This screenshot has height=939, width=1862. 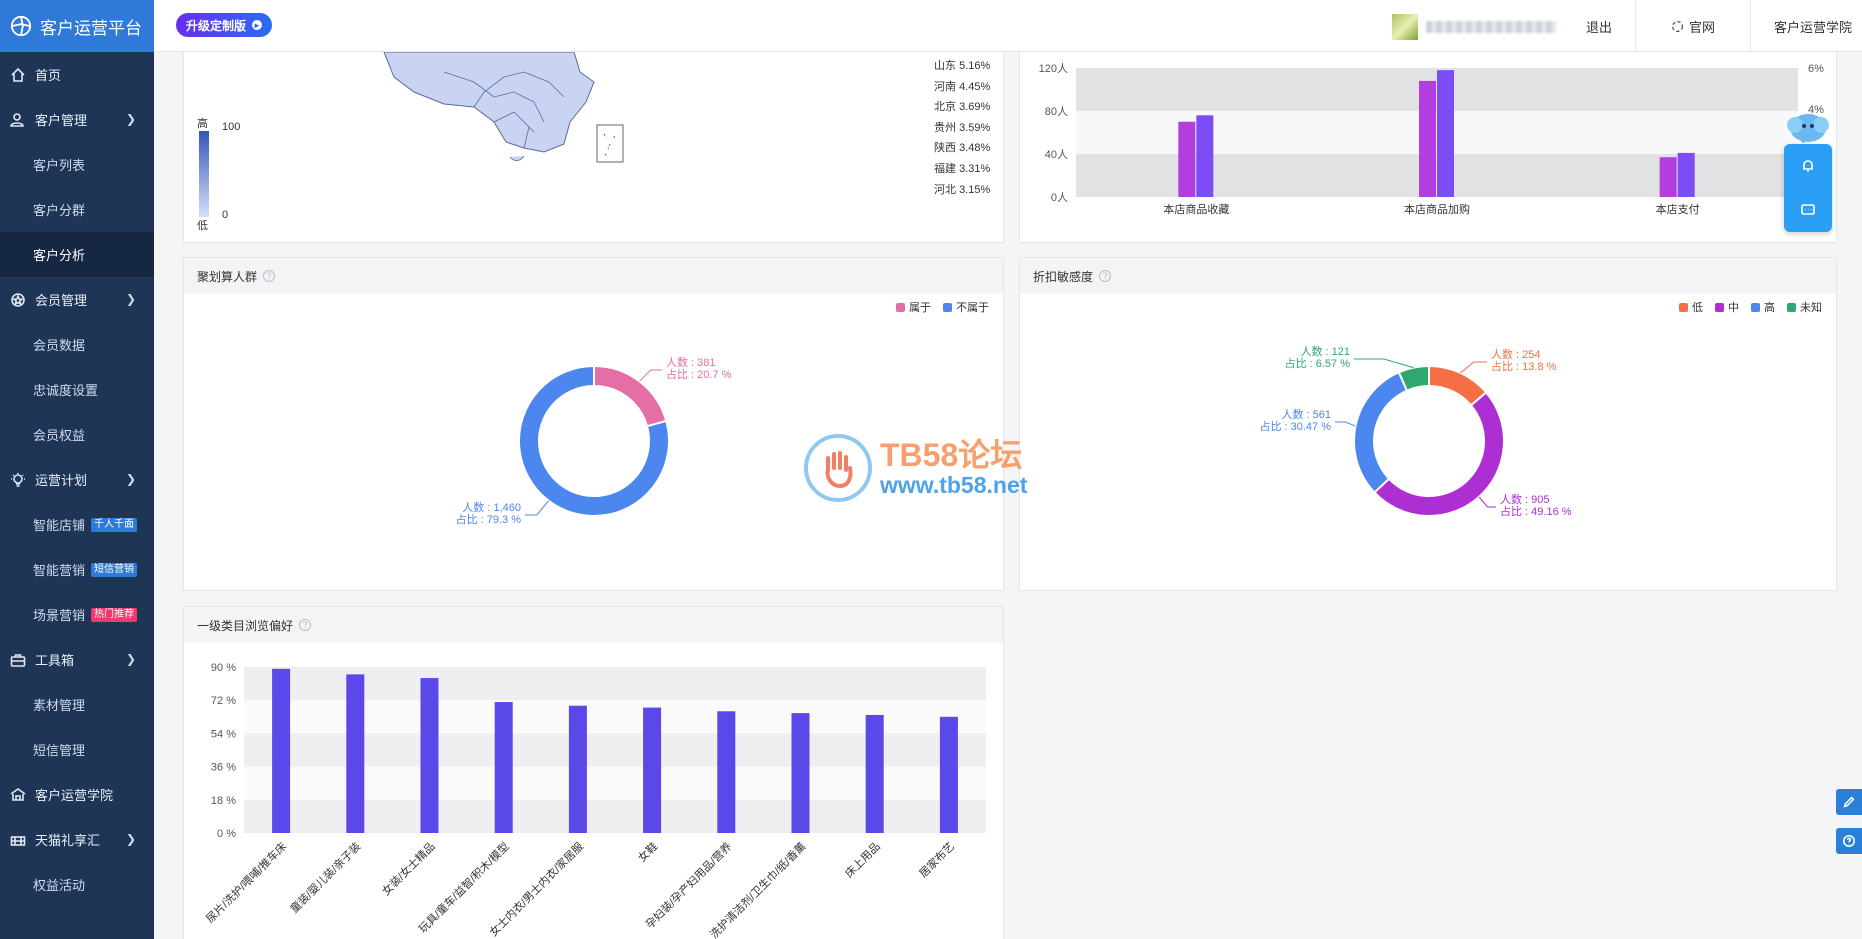 What do you see at coordinates (1053, 68) in the screenshot?
I see `y-tick-label: 120人` at bounding box center [1053, 68].